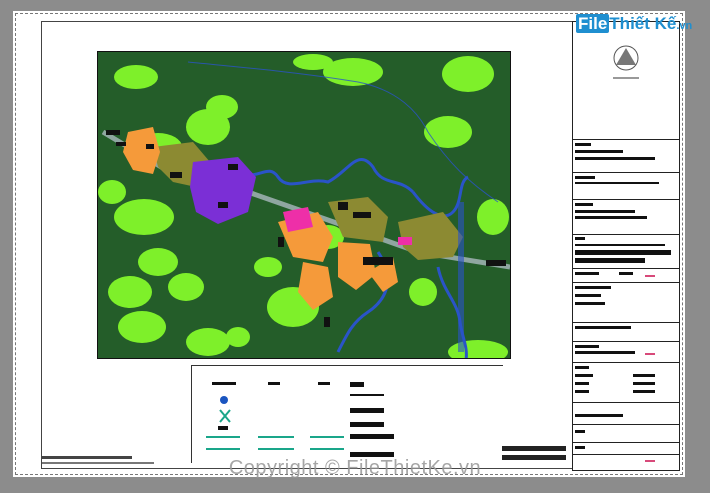 The image size is (710, 493). What do you see at coordinates (593, 23) in the screenshot?
I see `logo-box-text: File` at bounding box center [593, 23].